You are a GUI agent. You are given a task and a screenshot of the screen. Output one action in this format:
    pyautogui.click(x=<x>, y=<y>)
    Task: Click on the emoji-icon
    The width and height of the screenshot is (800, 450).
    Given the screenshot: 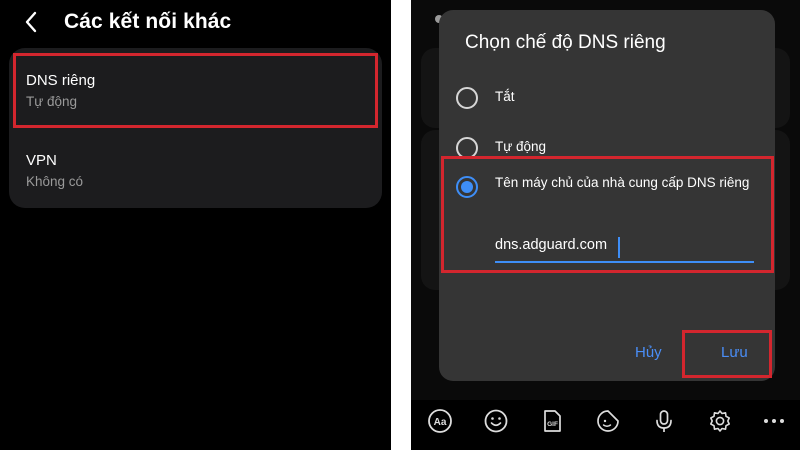 What is the action you would take?
    pyautogui.click(x=496, y=421)
    